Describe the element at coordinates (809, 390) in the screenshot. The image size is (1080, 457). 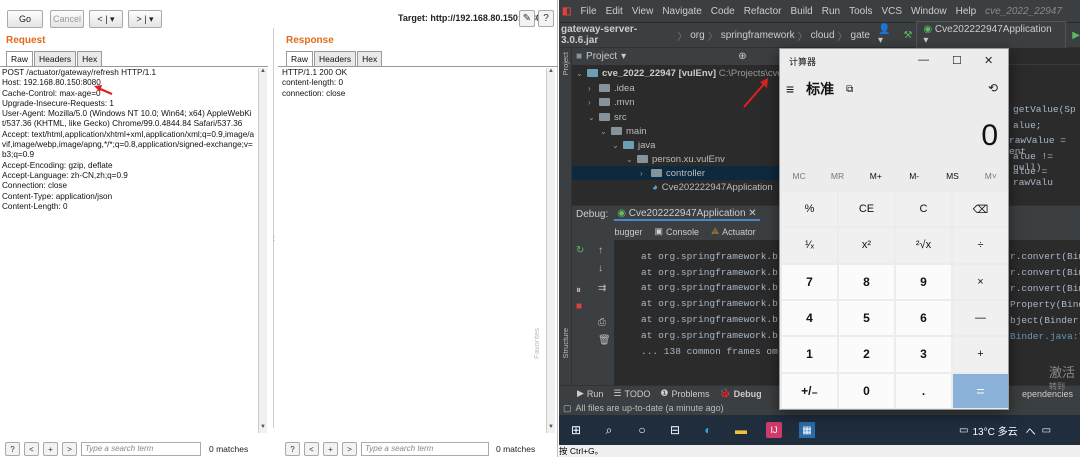
I see `negate-key: +/₋` at that location.